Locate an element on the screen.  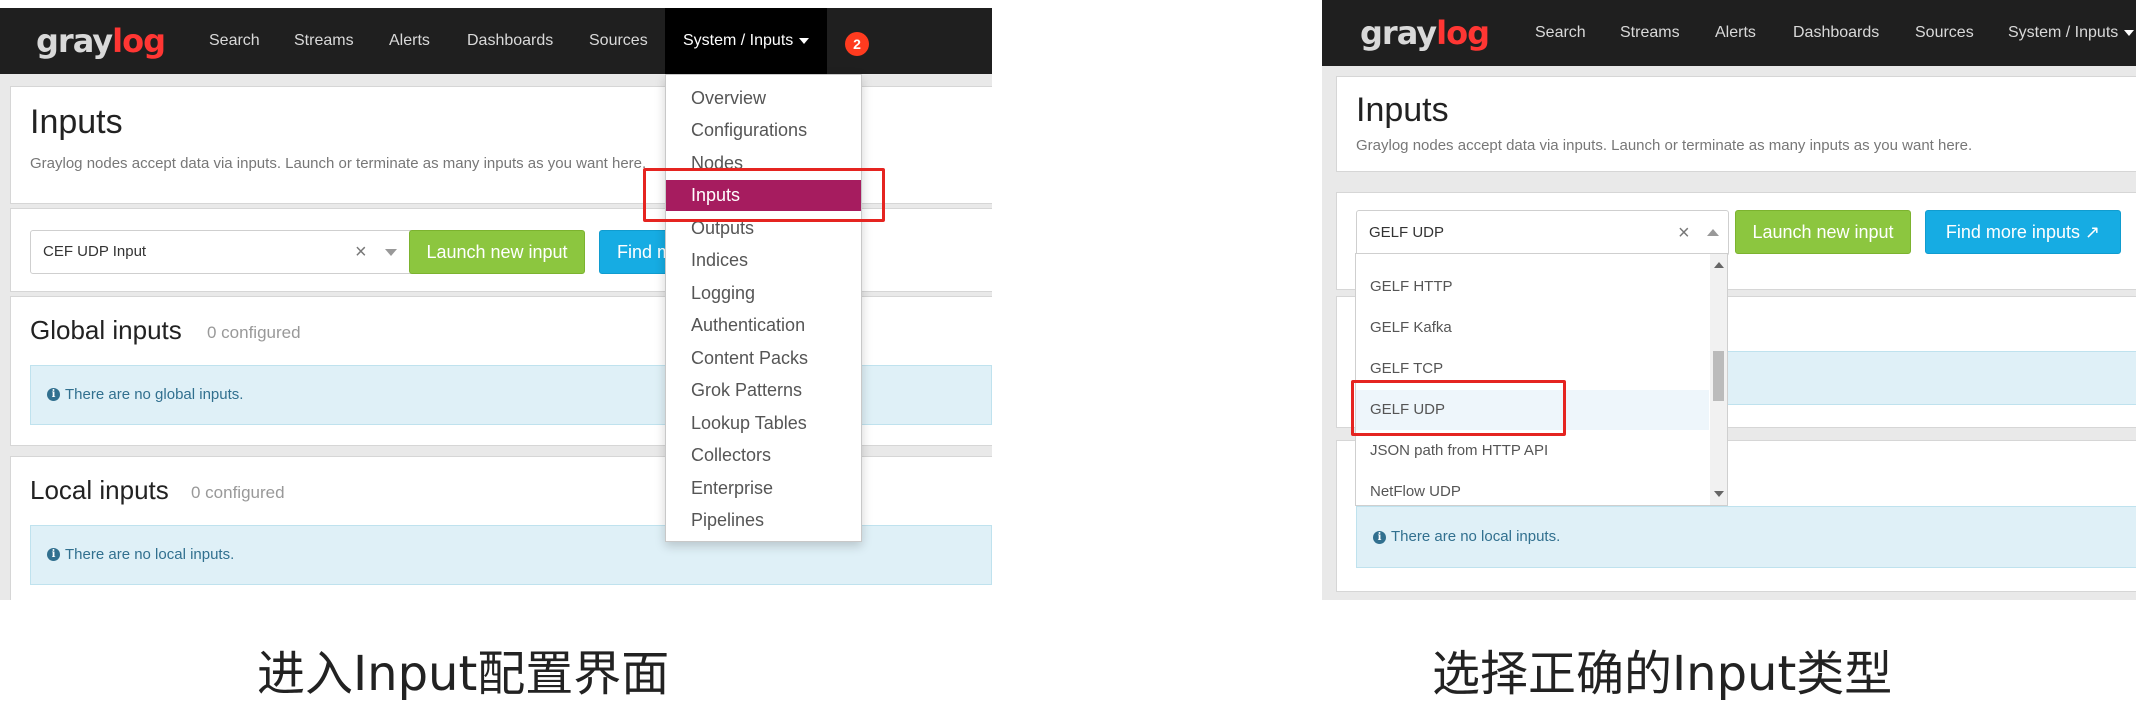
menu-item-collectors: Collectors is located at coordinates (763, 455).